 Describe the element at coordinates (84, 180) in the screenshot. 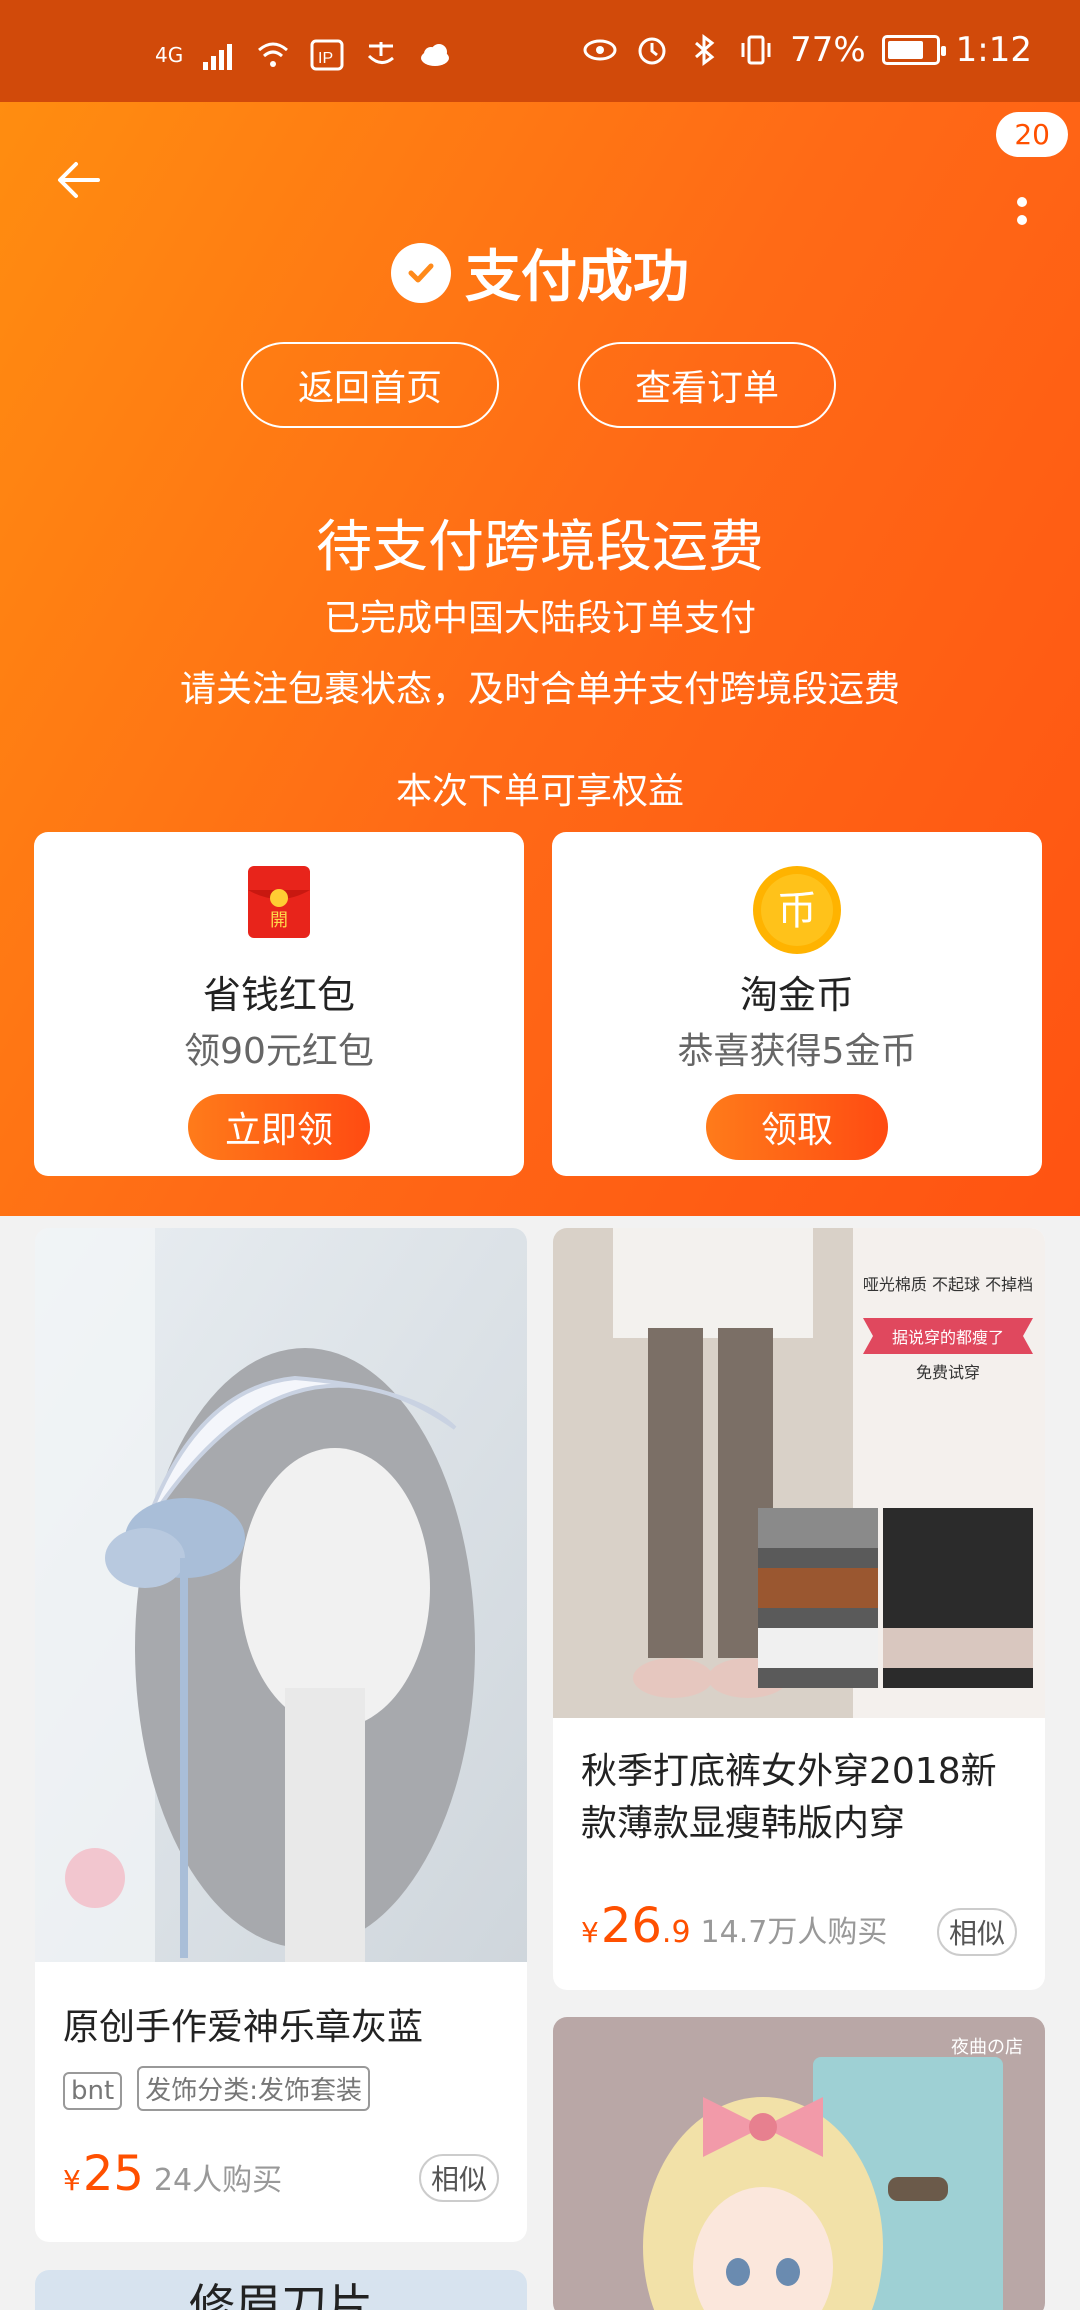

I see `back-arrow-icon` at that location.